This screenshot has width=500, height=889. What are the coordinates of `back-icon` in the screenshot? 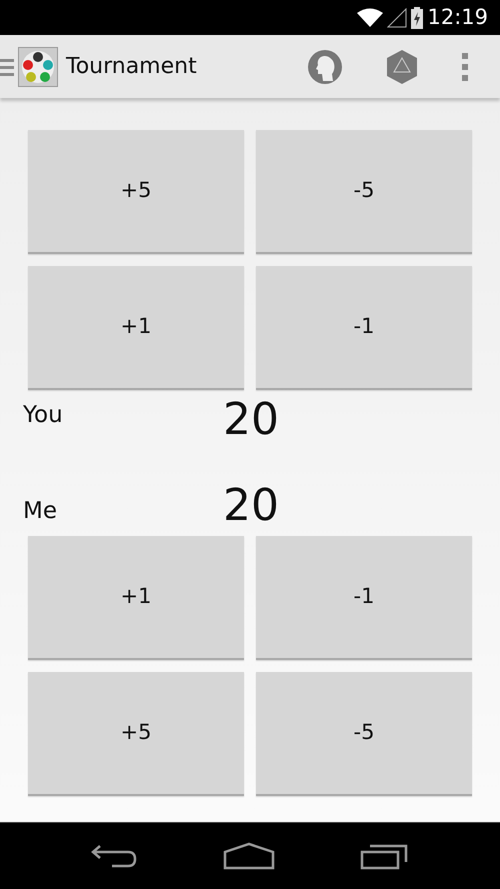 It's located at (114, 856).